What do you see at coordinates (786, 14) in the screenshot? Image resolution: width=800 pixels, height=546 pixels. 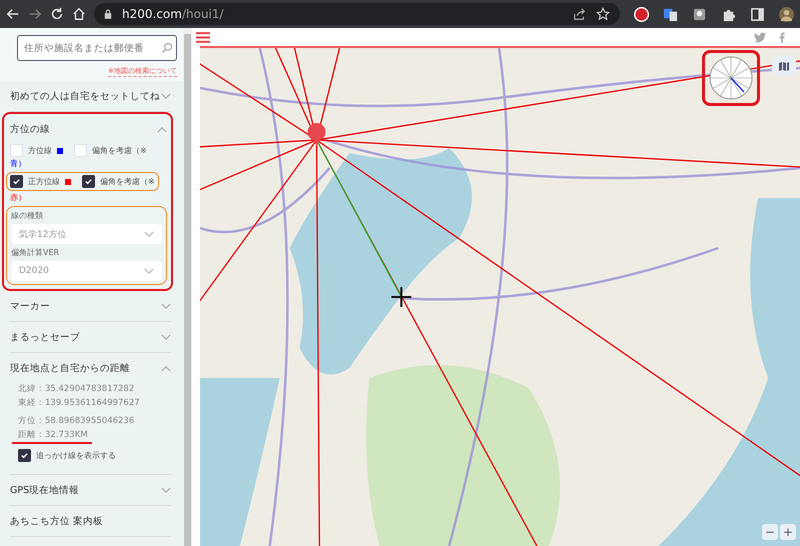 I see `avatar-icon` at bounding box center [786, 14].